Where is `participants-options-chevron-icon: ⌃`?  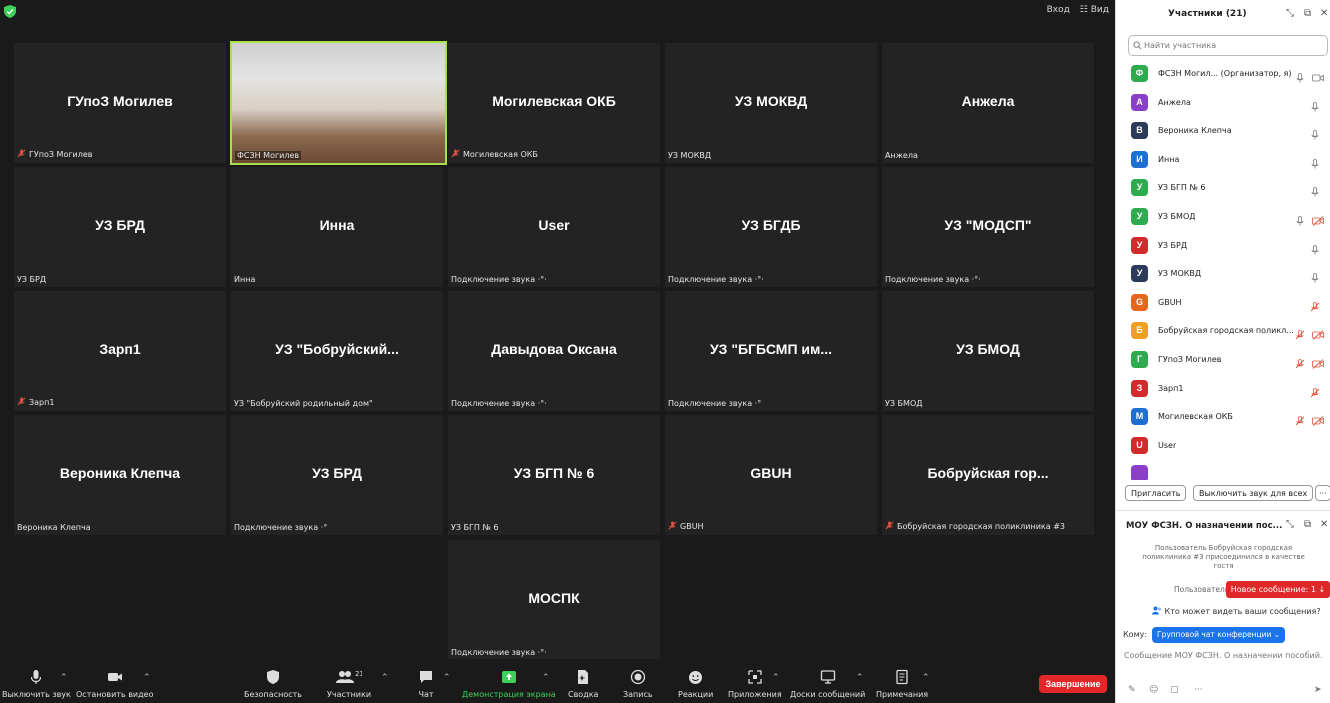
participants-options-chevron-icon: ⌃ is located at coordinates (385, 678).